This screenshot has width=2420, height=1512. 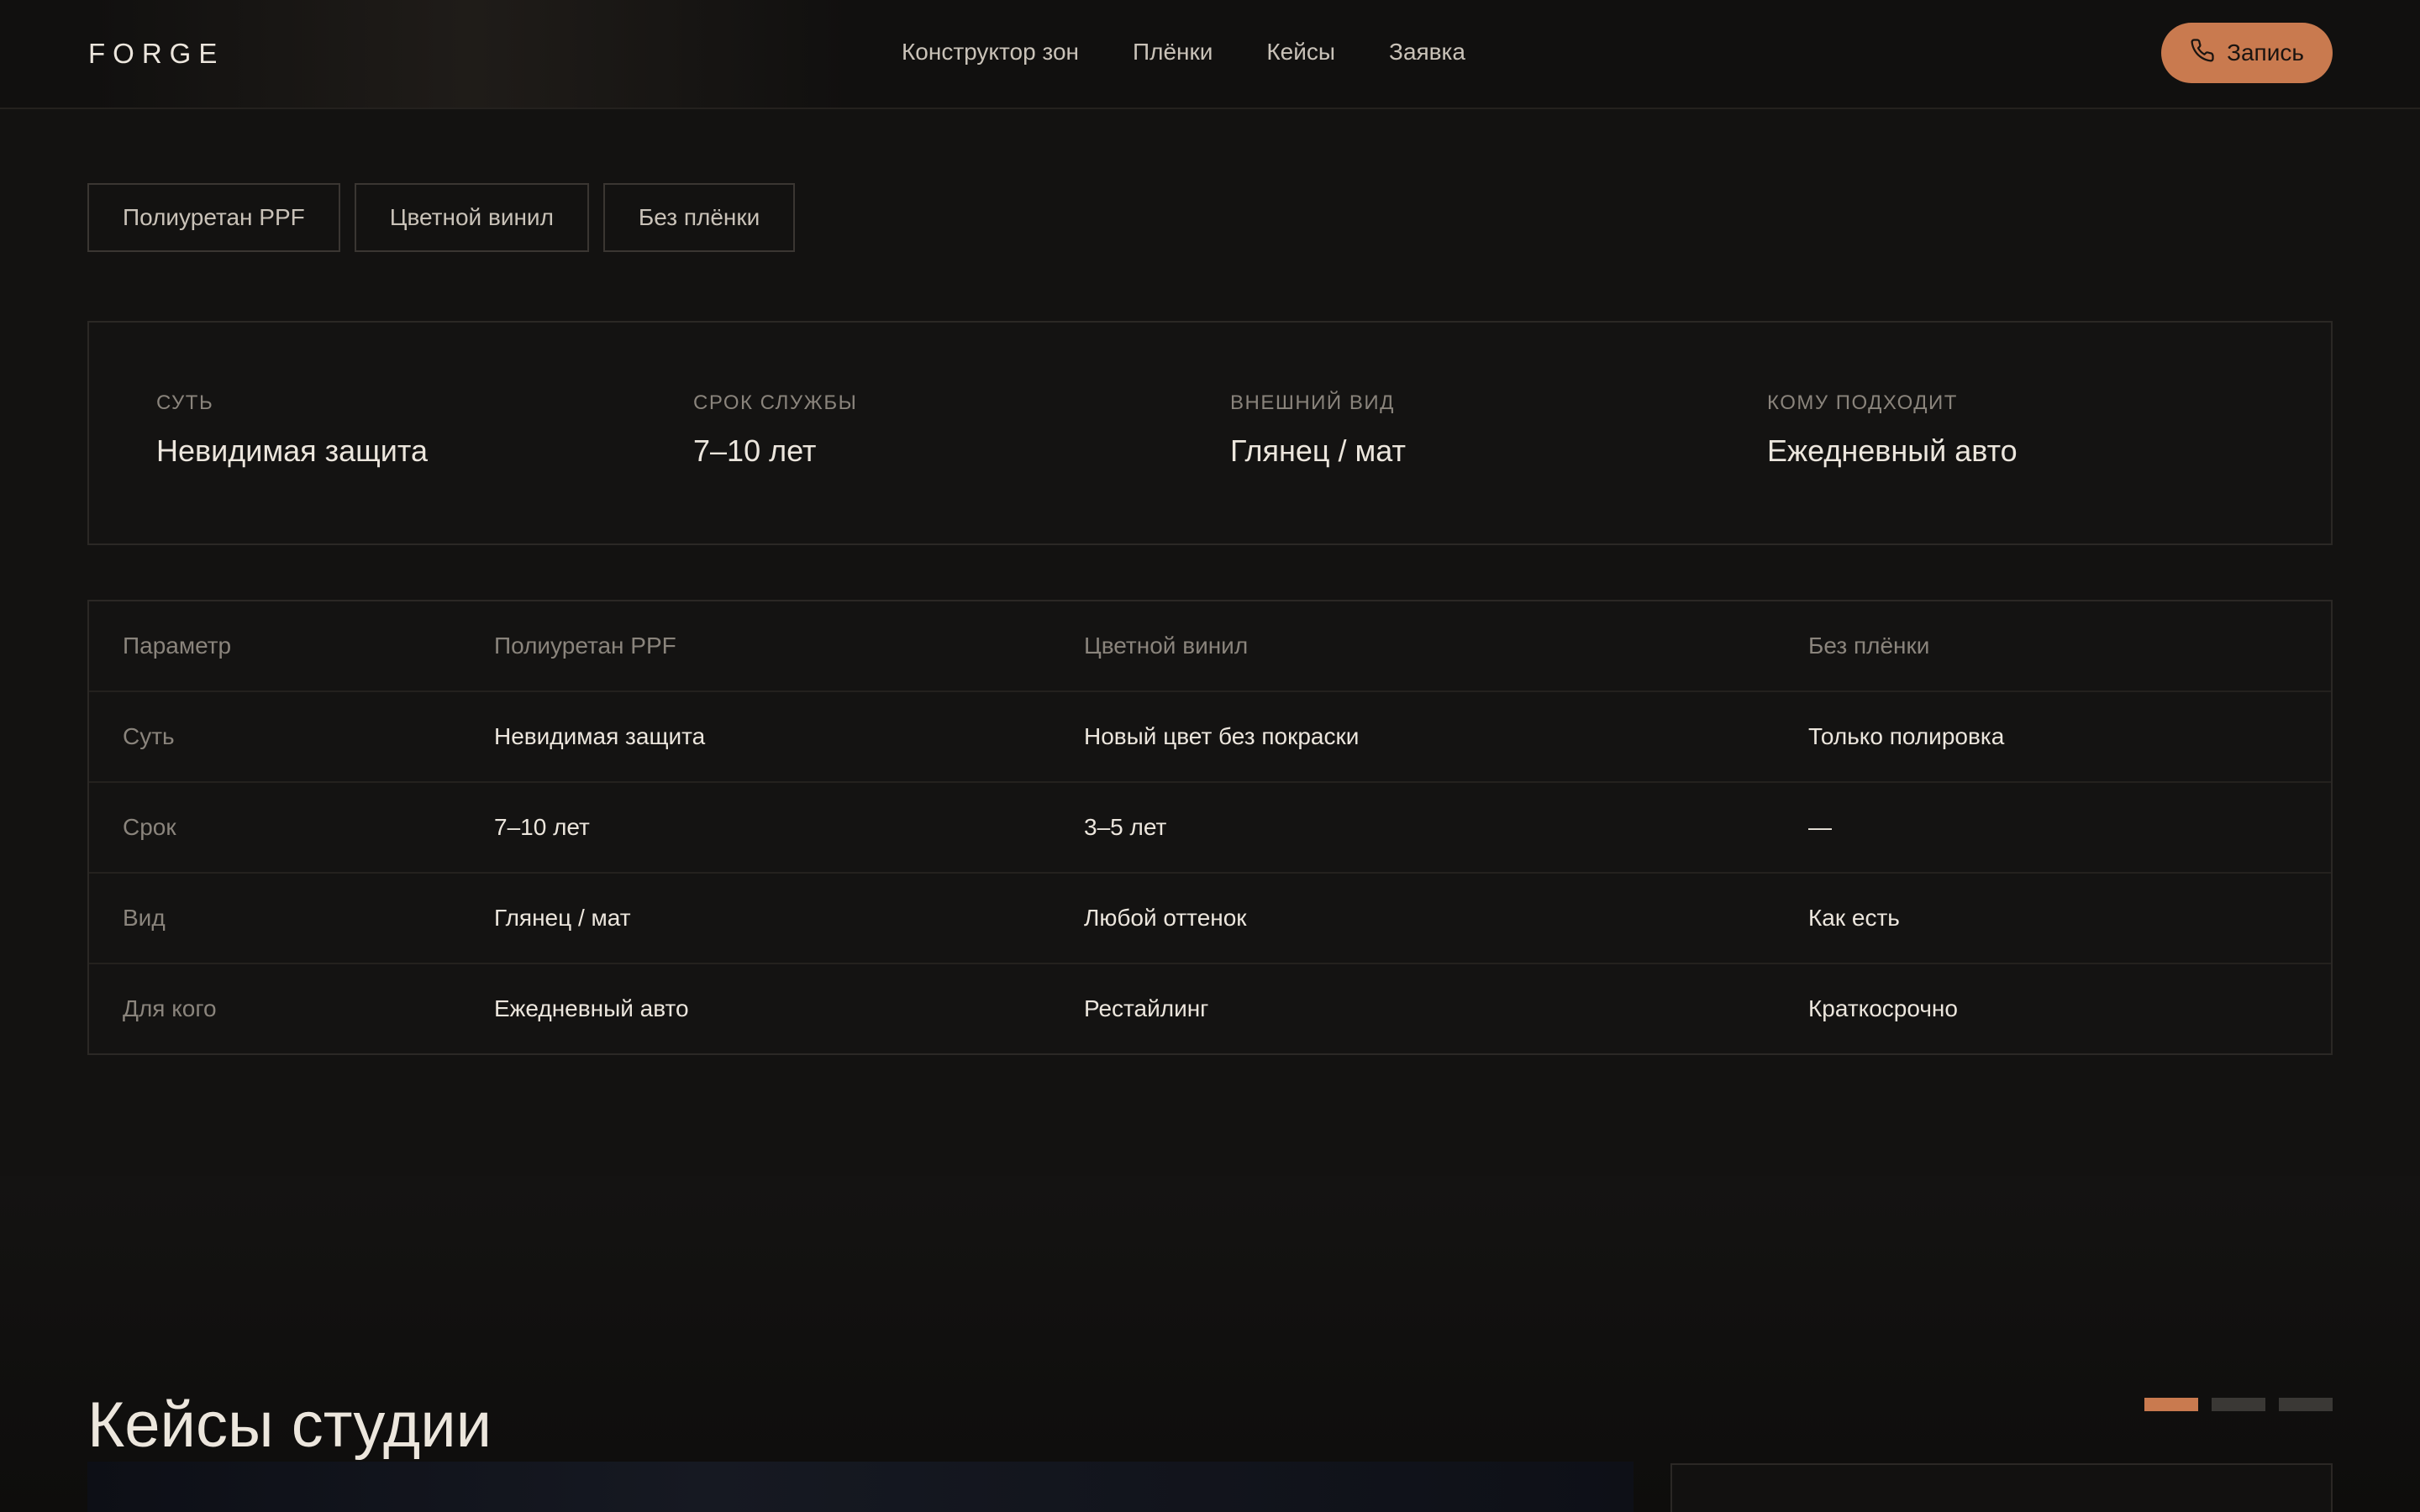 What do you see at coordinates (144, 918) in the screenshot?
I see `row-parameter: Вид` at bounding box center [144, 918].